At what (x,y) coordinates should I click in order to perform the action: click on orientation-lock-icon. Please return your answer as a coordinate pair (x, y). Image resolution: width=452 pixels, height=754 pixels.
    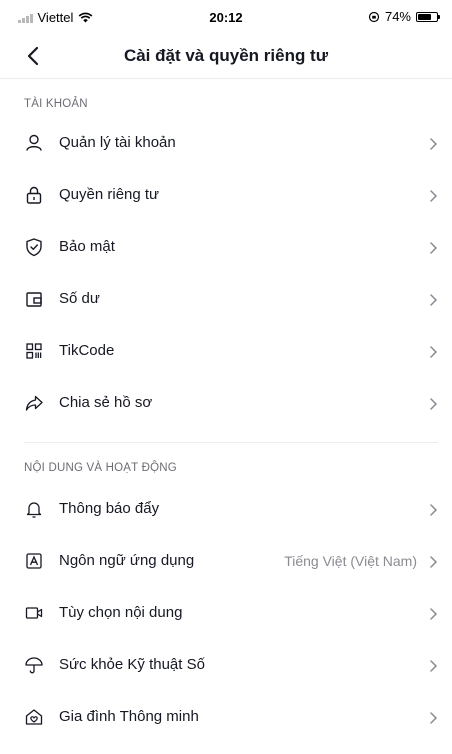
    Looking at the image, I should click on (374, 16).